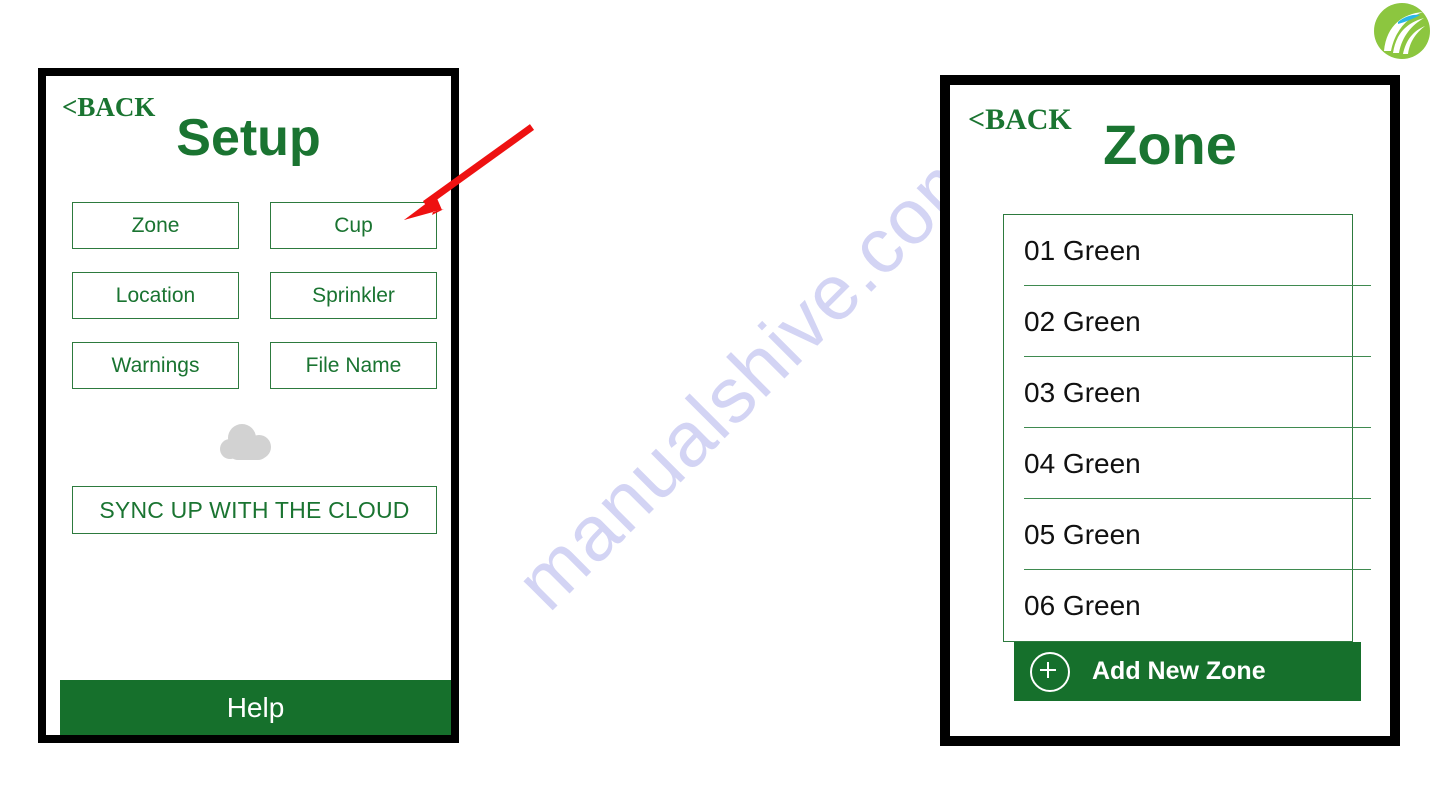  I want to click on zone-list-item: 06 Green, so click(1178, 605).